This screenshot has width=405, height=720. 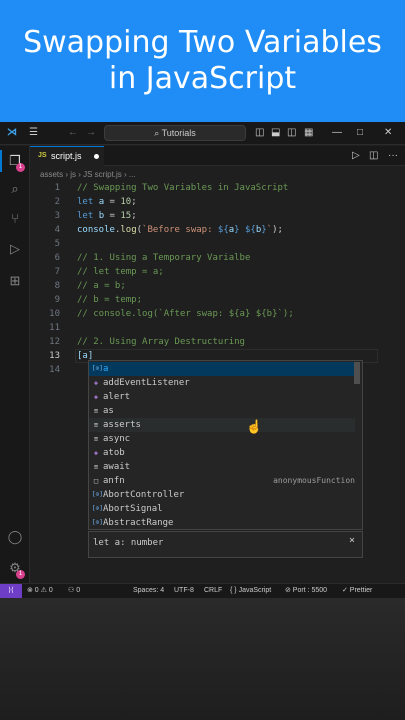 I want to click on source-control-icon: ⑂, so click(x=15, y=219).